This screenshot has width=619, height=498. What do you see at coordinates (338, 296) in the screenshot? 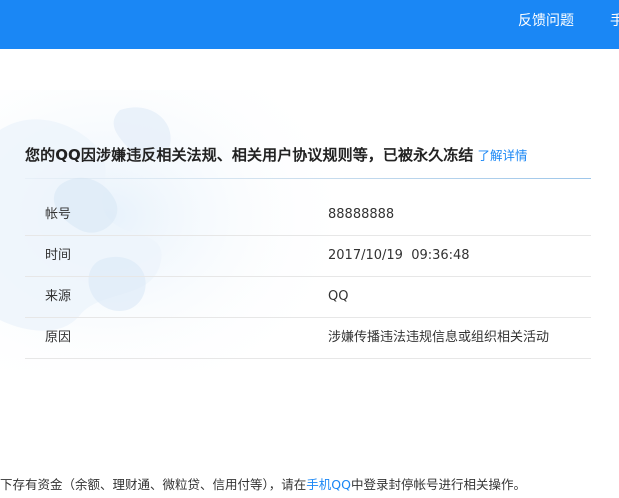
I see `source-value: QQ` at bounding box center [338, 296].